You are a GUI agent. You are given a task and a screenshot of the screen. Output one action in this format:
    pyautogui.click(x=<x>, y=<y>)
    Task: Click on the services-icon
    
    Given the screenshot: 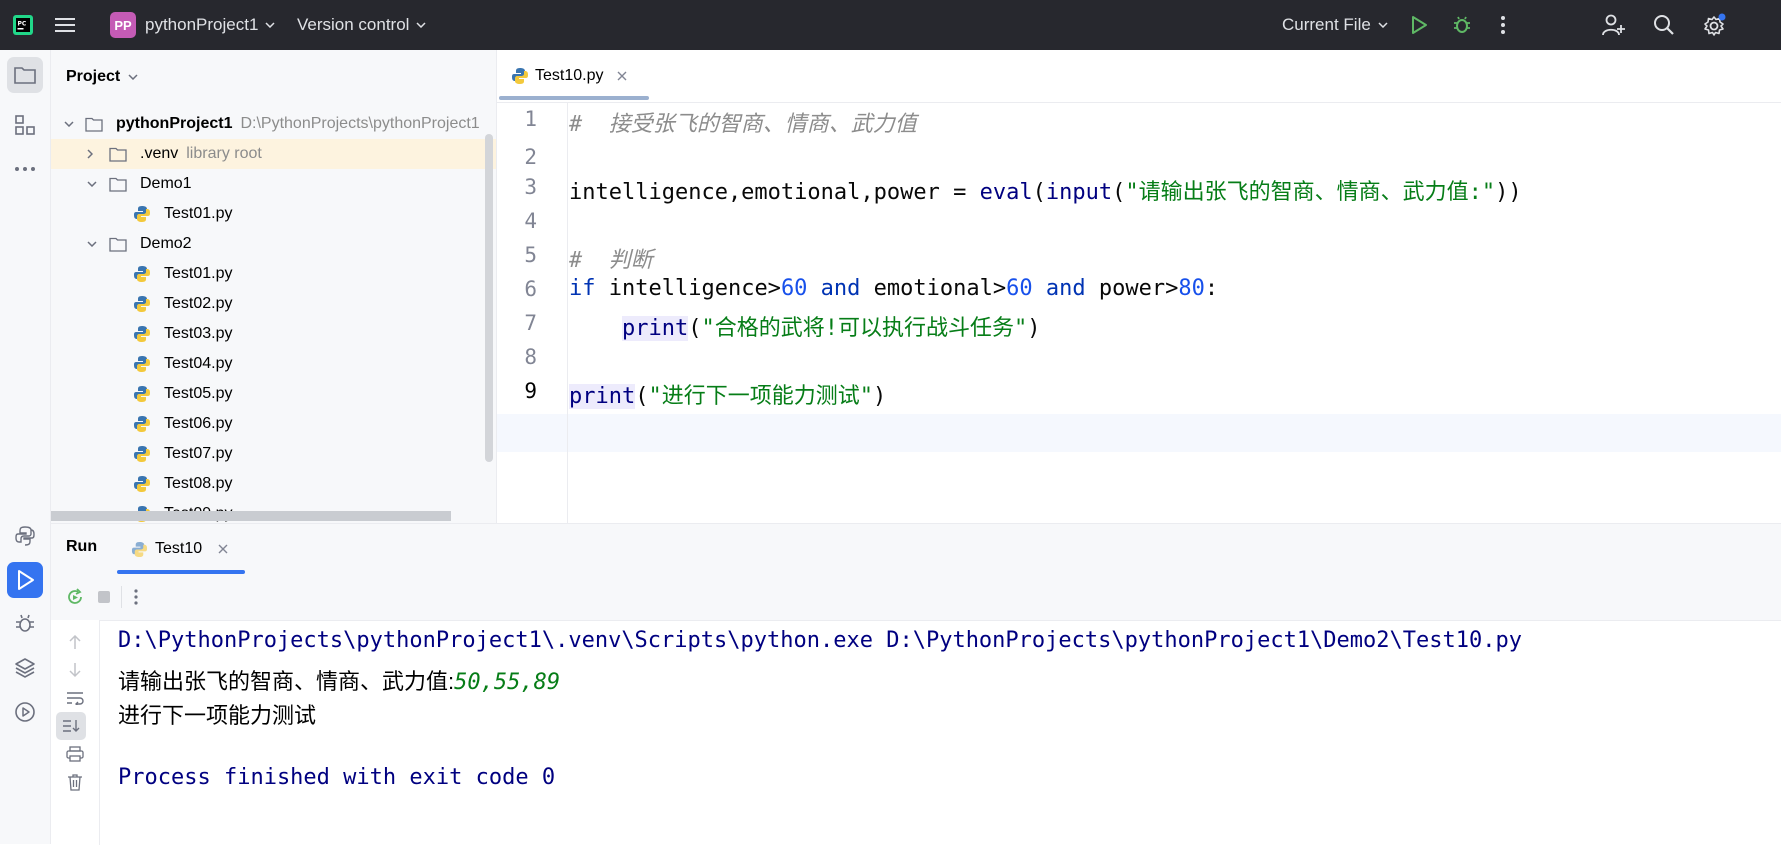 What is the action you would take?
    pyautogui.click(x=25, y=712)
    